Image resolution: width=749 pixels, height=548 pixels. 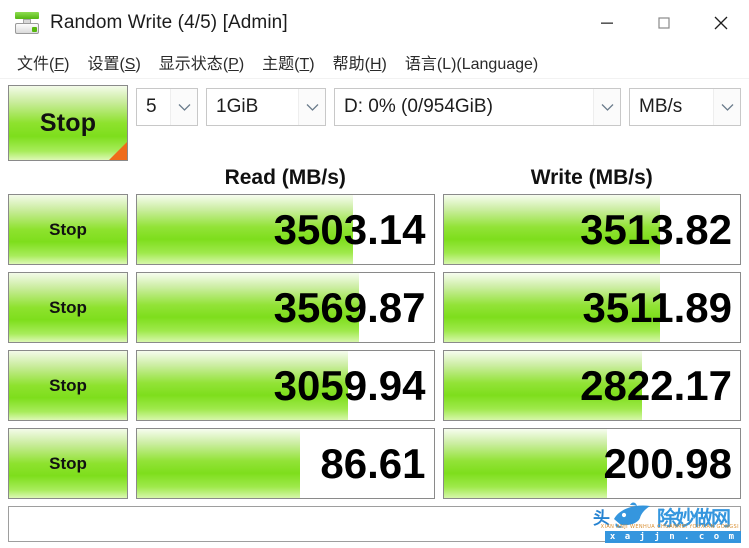 I want to click on menu-item-profile-label: 显示状态, so click(x=190, y=64).